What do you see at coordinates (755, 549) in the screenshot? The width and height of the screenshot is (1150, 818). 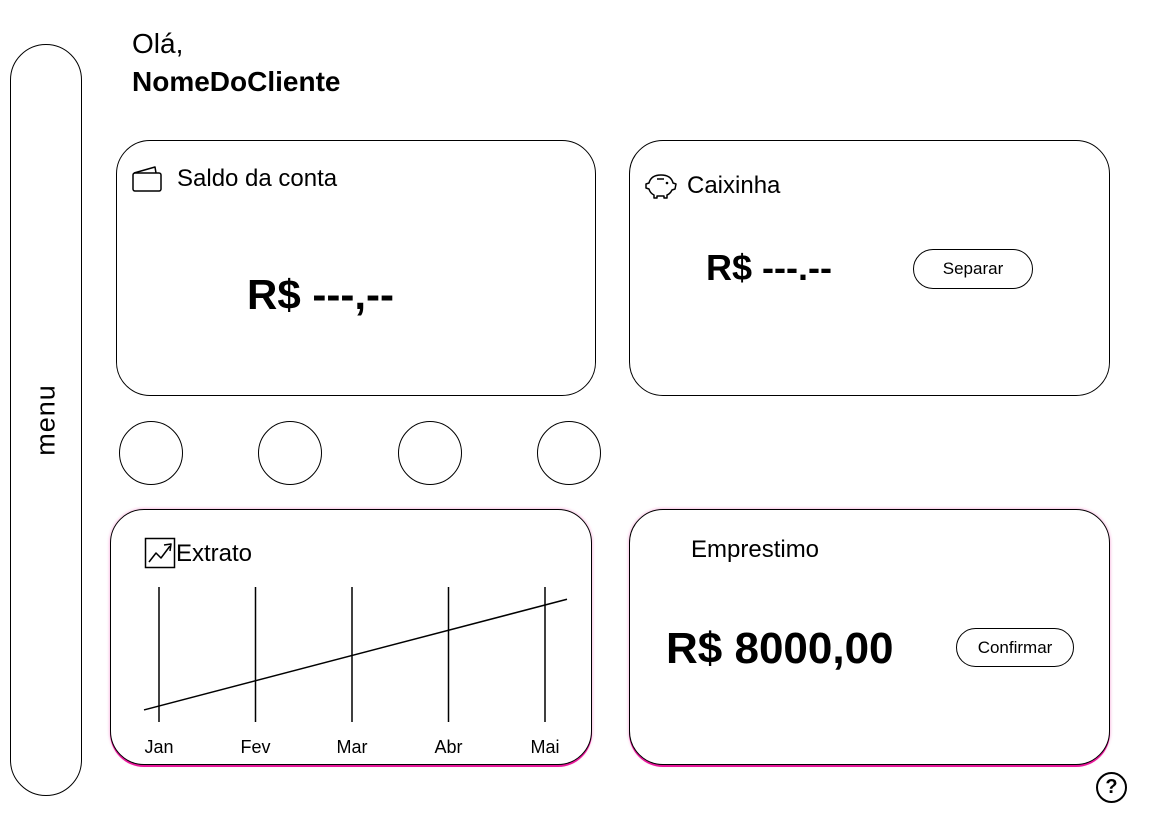 I see `loan-title: Emprestimo` at bounding box center [755, 549].